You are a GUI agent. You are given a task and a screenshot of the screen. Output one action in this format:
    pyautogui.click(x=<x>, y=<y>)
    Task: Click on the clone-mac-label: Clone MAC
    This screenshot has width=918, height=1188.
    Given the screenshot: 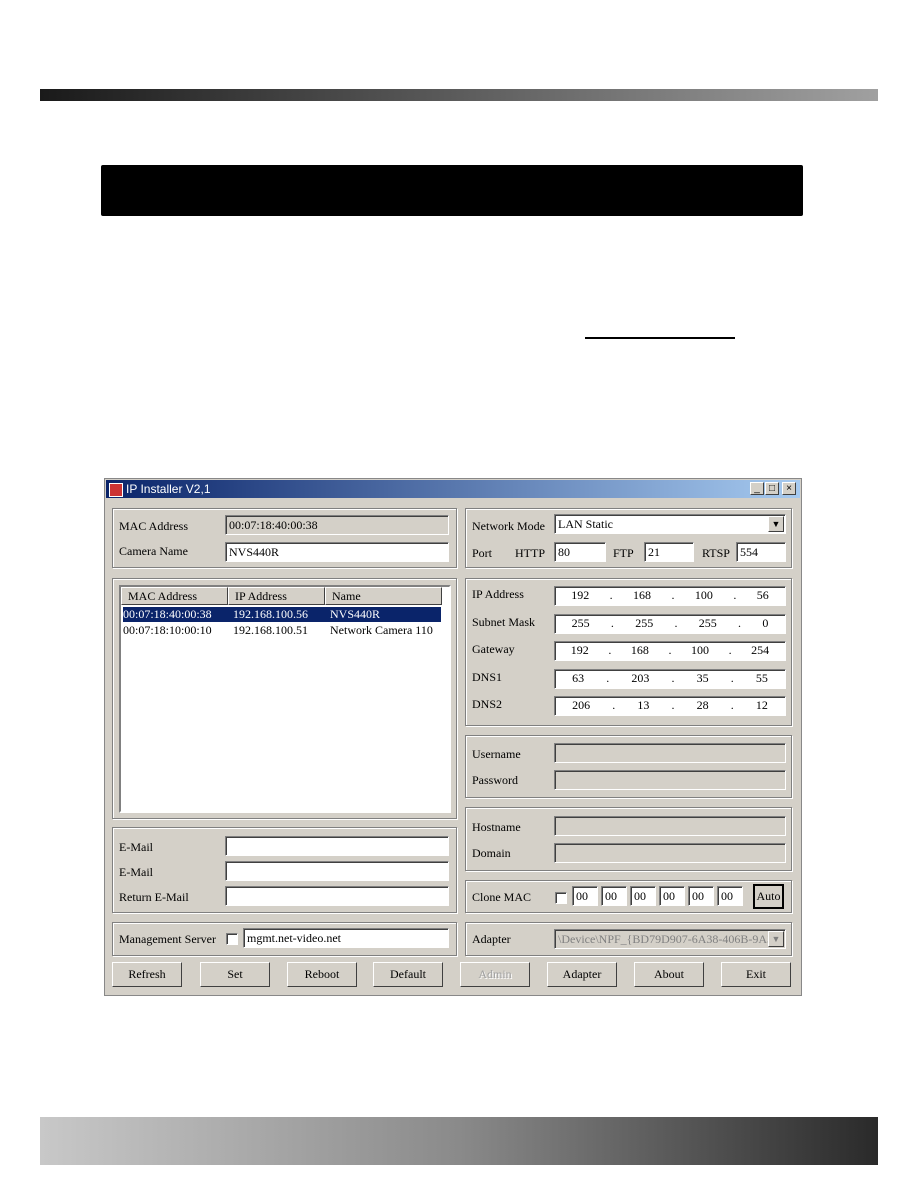 What is the action you would take?
    pyautogui.click(x=502, y=897)
    